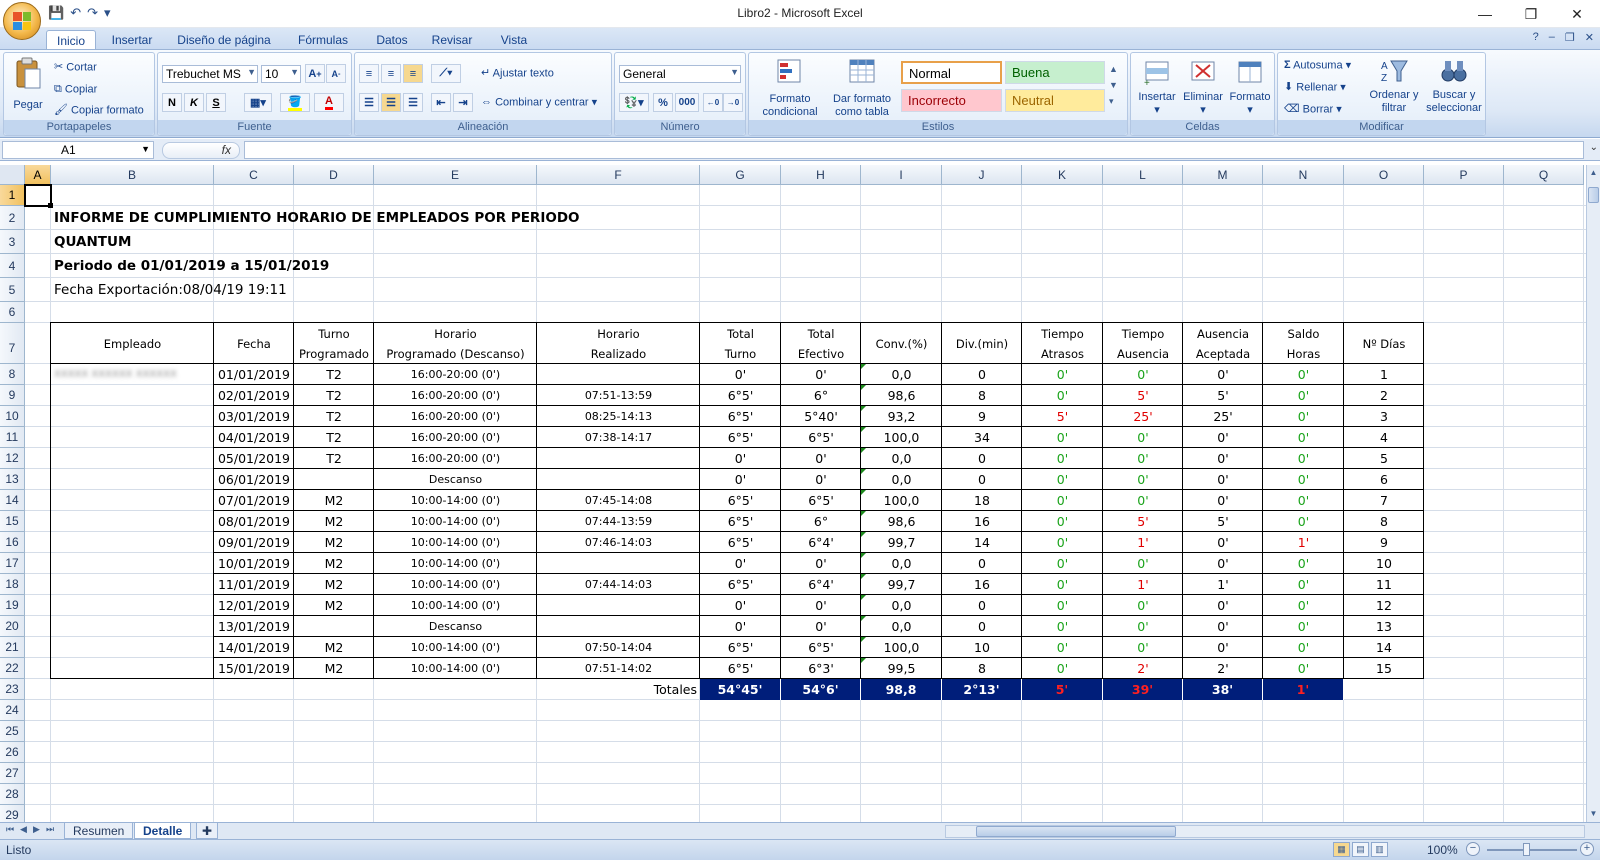 The width and height of the screenshot is (1600, 860). What do you see at coordinates (23, 829) in the screenshot?
I see `prev-sheet-icon: ◀` at bounding box center [23, 829].